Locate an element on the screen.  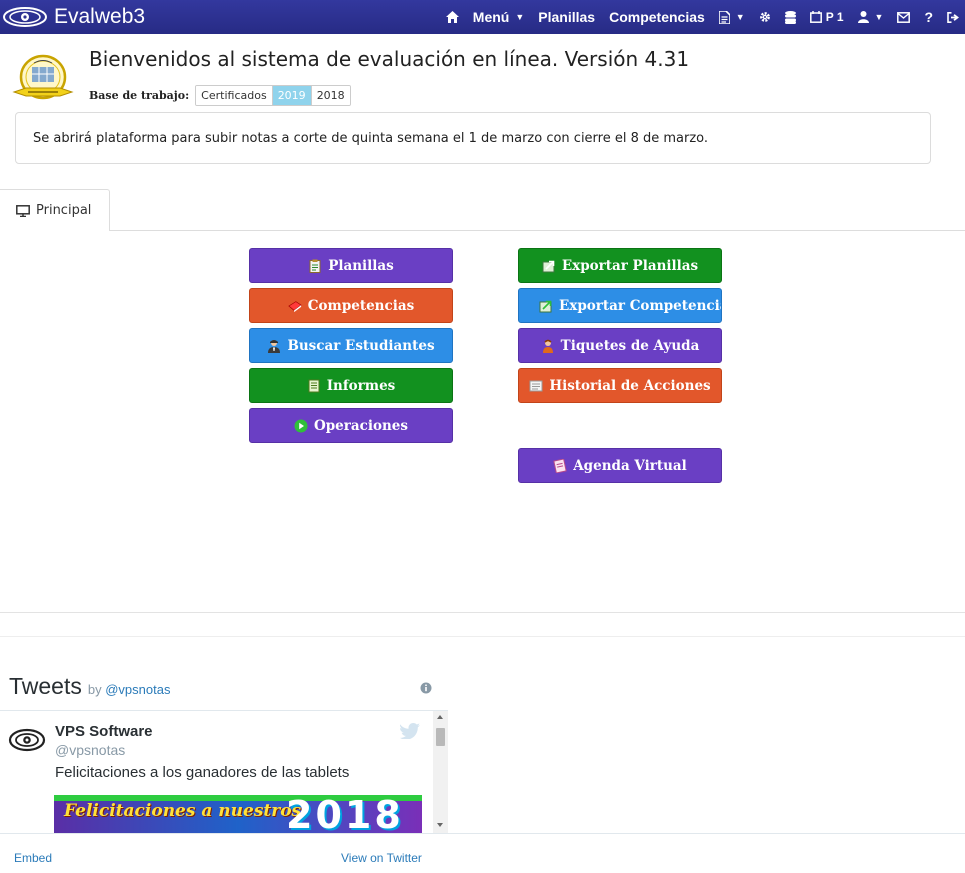
buscar-estudiantes-button: Buscar Estudiantes is located at coordinates (351, 345).